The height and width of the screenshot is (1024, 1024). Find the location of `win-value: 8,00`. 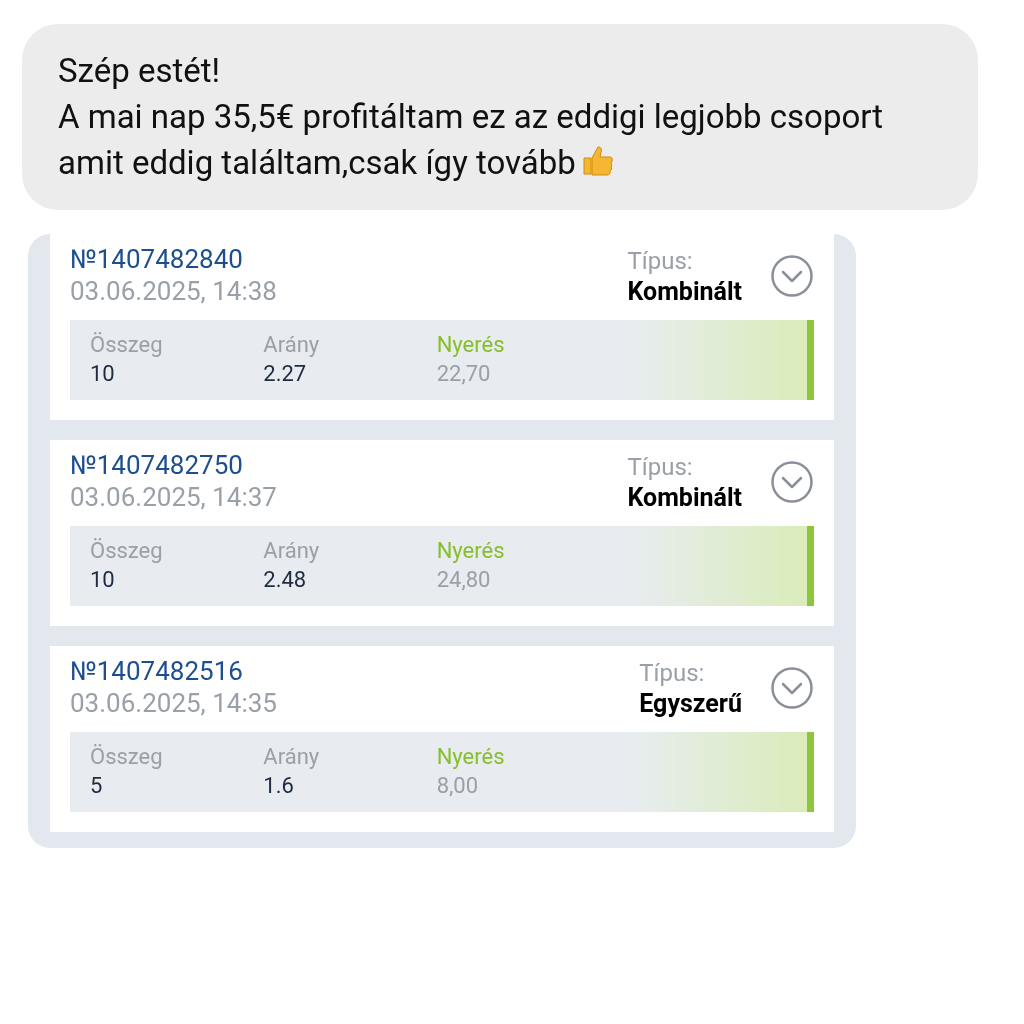

win-value: 8,00 is located at coordinates (458, 786).